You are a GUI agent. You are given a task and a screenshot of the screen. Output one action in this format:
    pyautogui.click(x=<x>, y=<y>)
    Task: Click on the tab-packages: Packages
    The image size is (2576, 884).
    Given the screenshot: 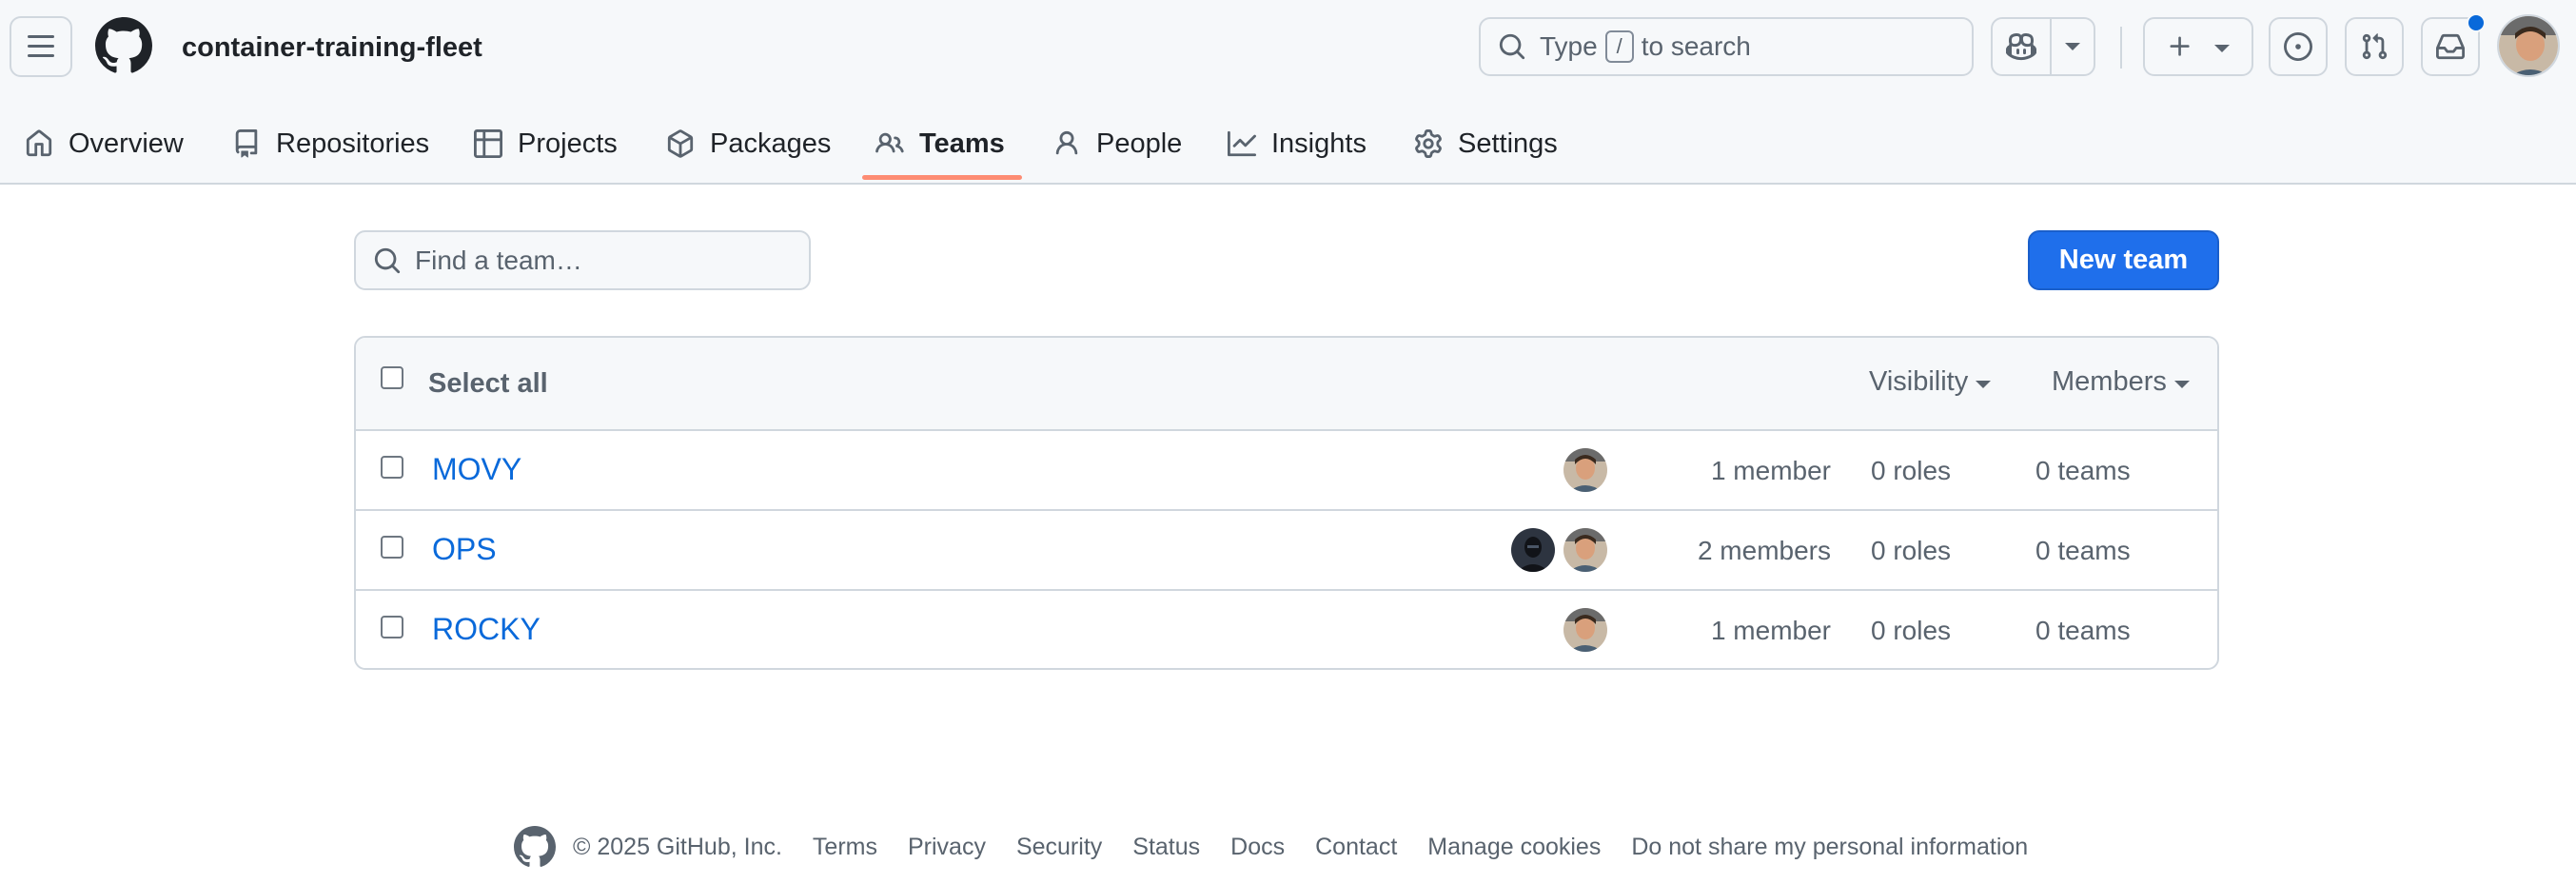 What is the action you would take?
    pyautogui.click(x=748, y=144)
    